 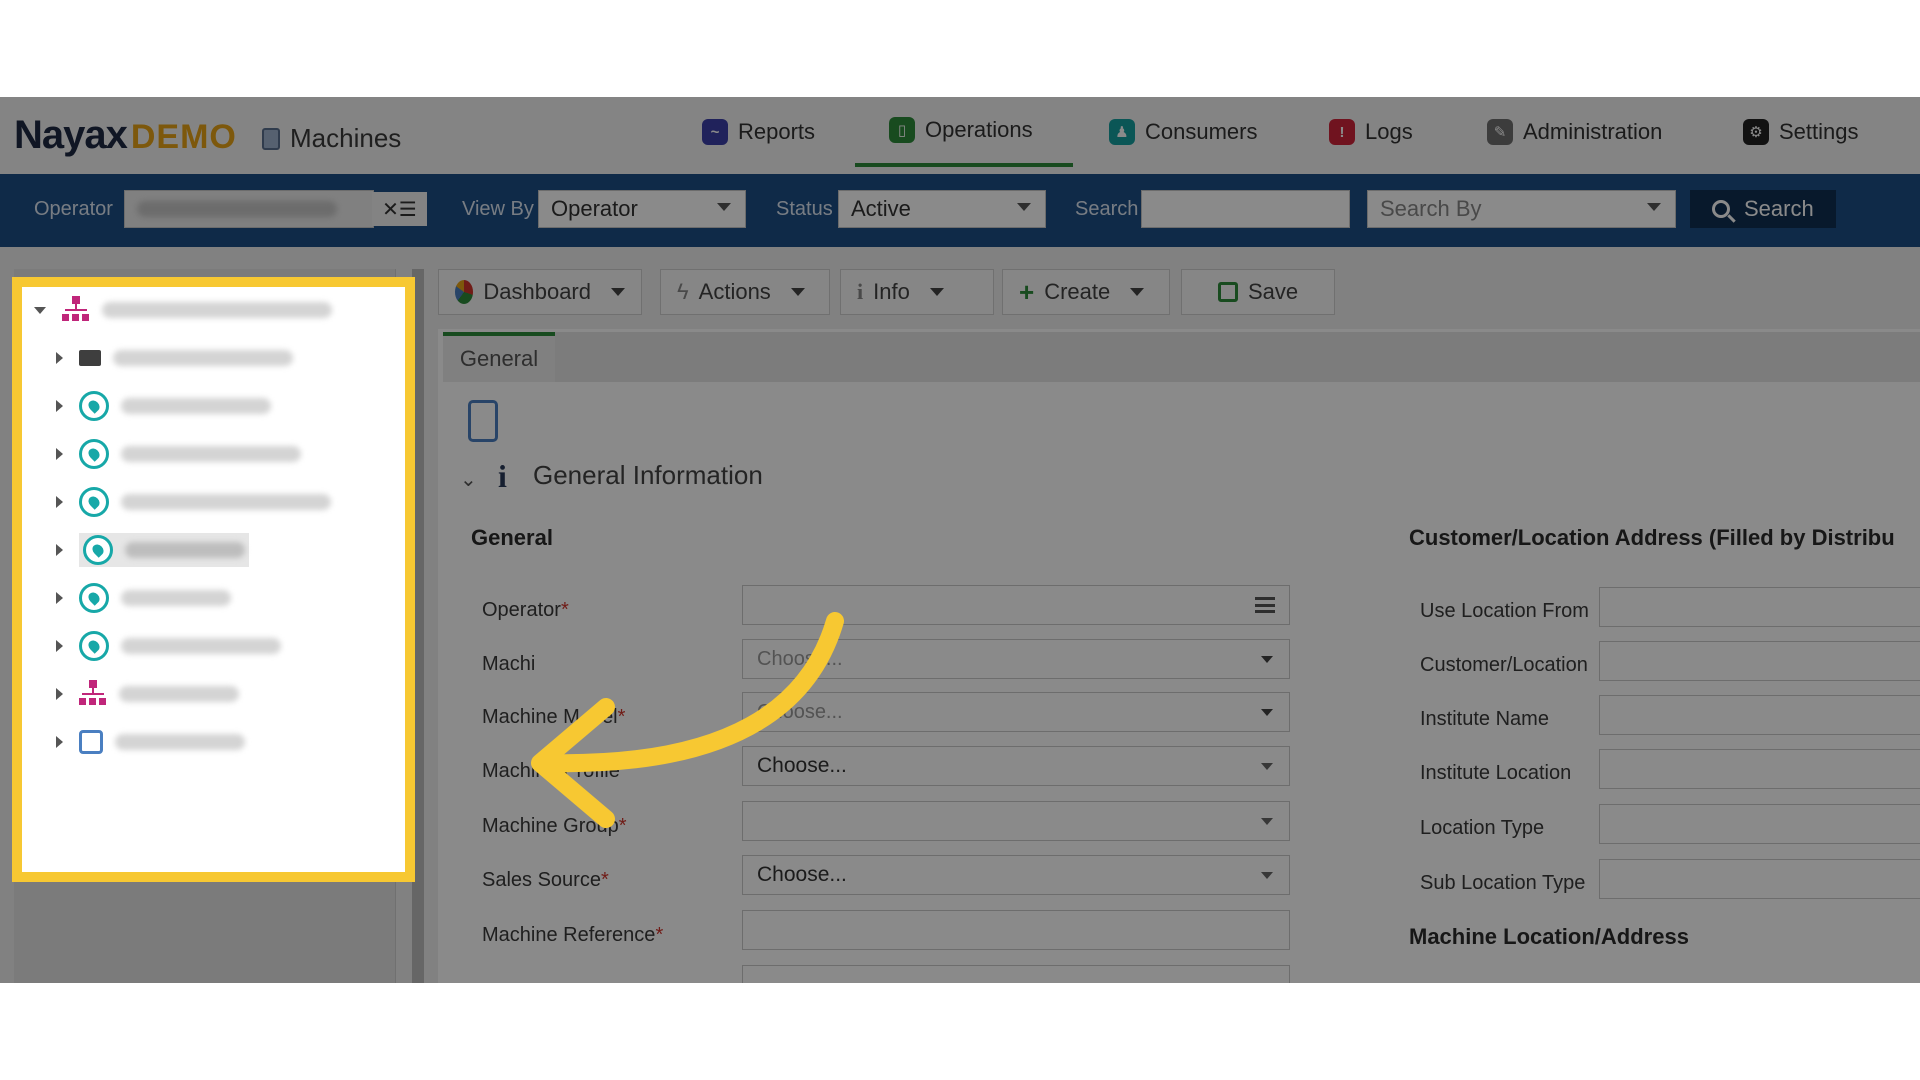 What do you see at coordinates (1265, 605) in the screenshot?
I see `list-icon` at bounding box center [1265, 605].